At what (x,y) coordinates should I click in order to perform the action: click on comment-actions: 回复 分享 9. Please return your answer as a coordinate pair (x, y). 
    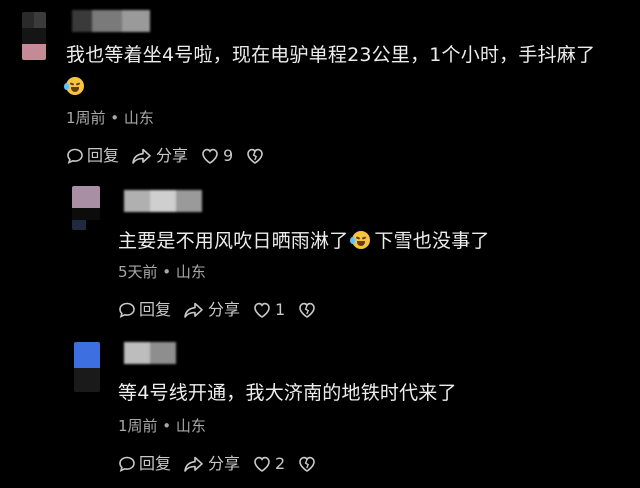
    Looking at the image, I should click on (173, 156).